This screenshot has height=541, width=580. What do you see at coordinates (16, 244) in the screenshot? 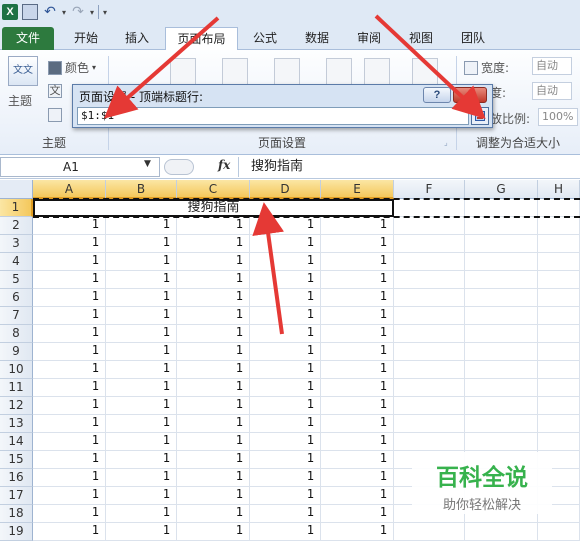
I see `row-header-3: 3` at bounding box center [16, 244].